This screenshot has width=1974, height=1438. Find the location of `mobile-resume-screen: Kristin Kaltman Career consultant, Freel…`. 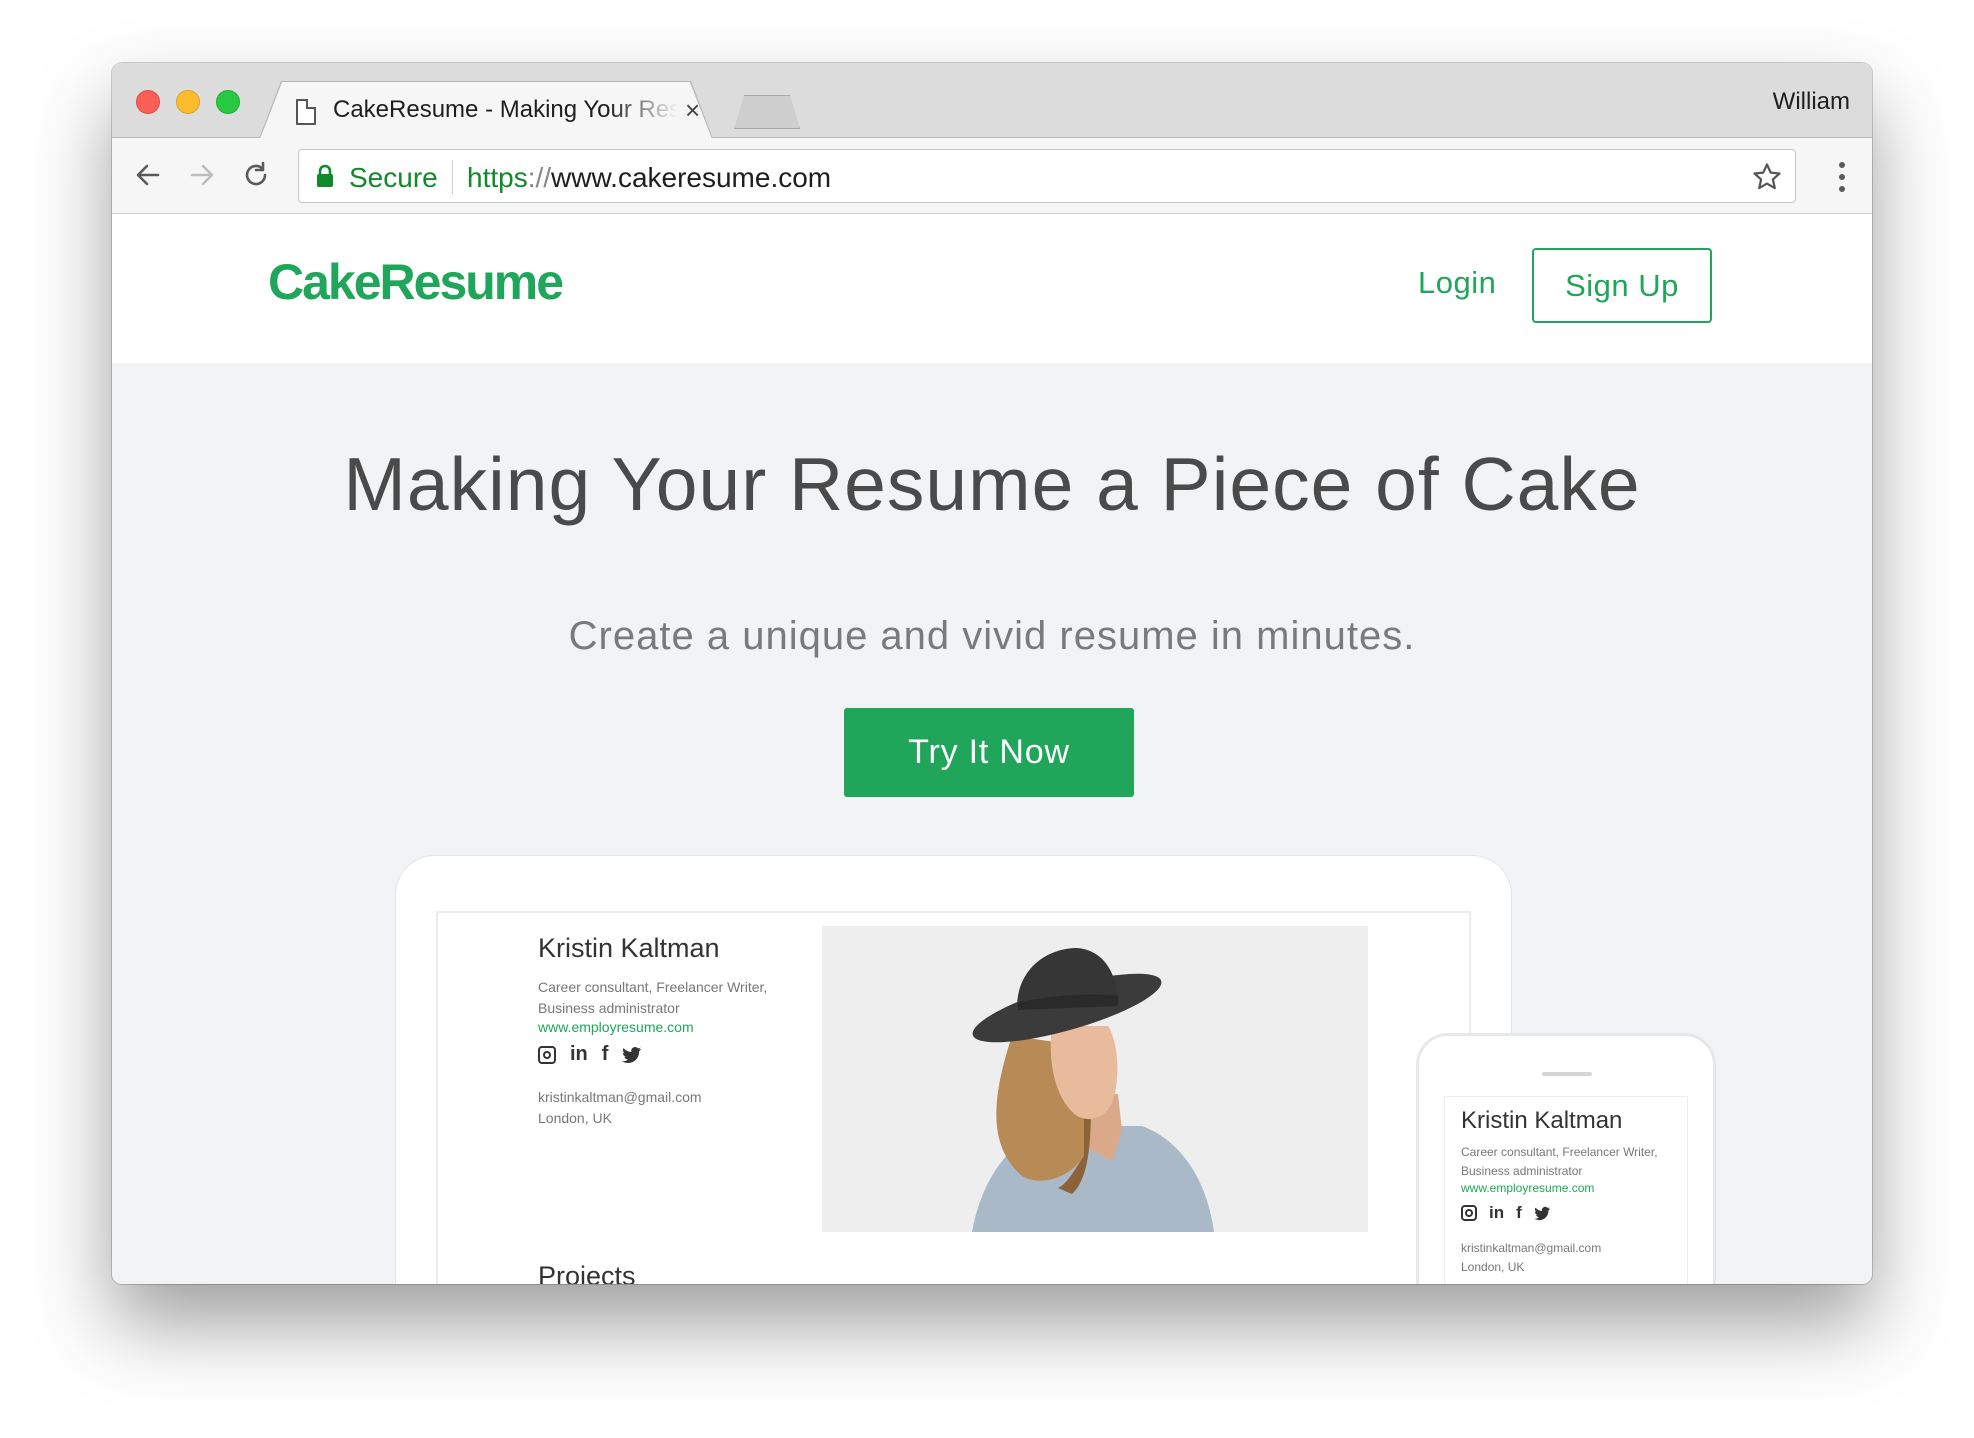

mobile-resume-screen: Kristin Kaltman Career consultant, Freel… is located at coordinates (1566, 1190).